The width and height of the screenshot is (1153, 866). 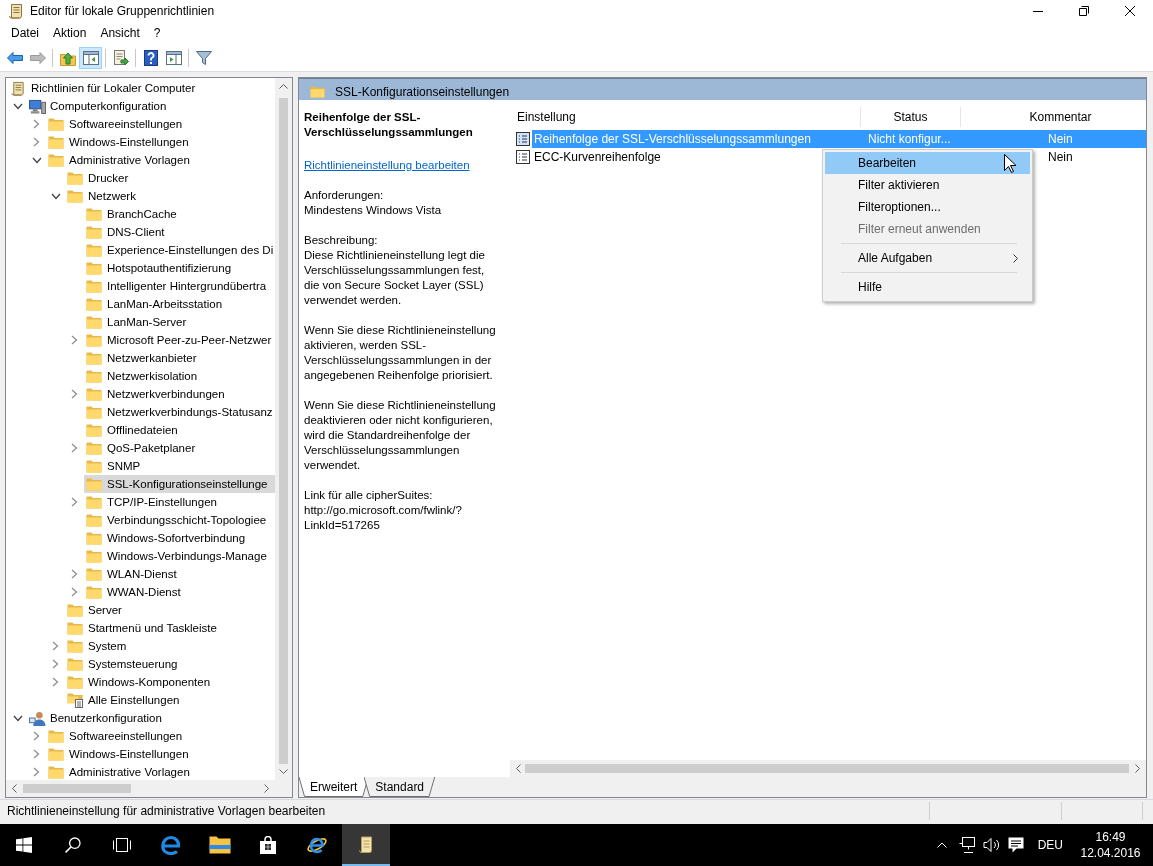 I want to click on menu-bar-item: Ansicht, so click(x=120, y=33).